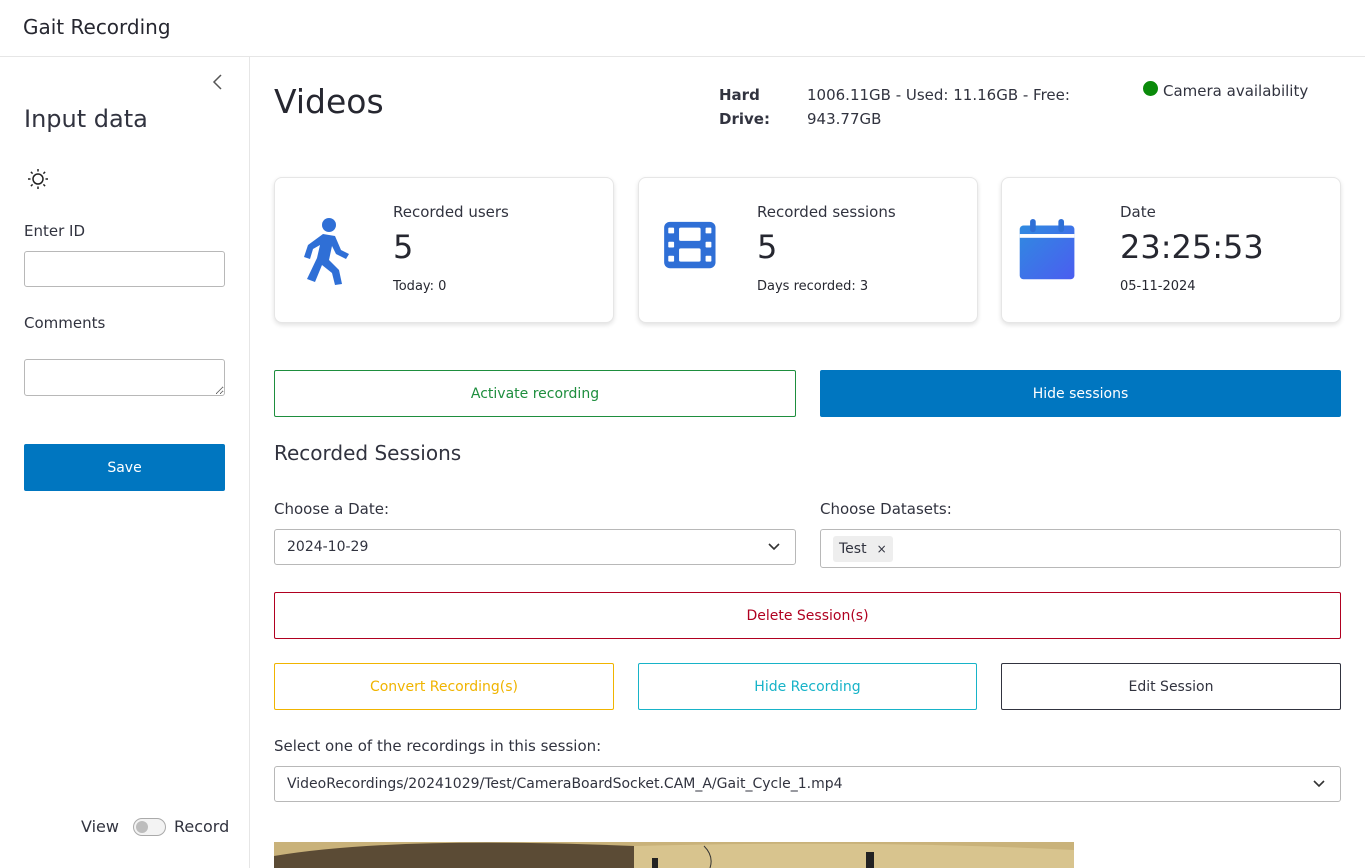  What do you see at coordinates (808, 250) in the screenshot?
I see `card-recorded-sessions: Recorded sessions 5 Days recorded: 3` at bounding box center [808, 250].